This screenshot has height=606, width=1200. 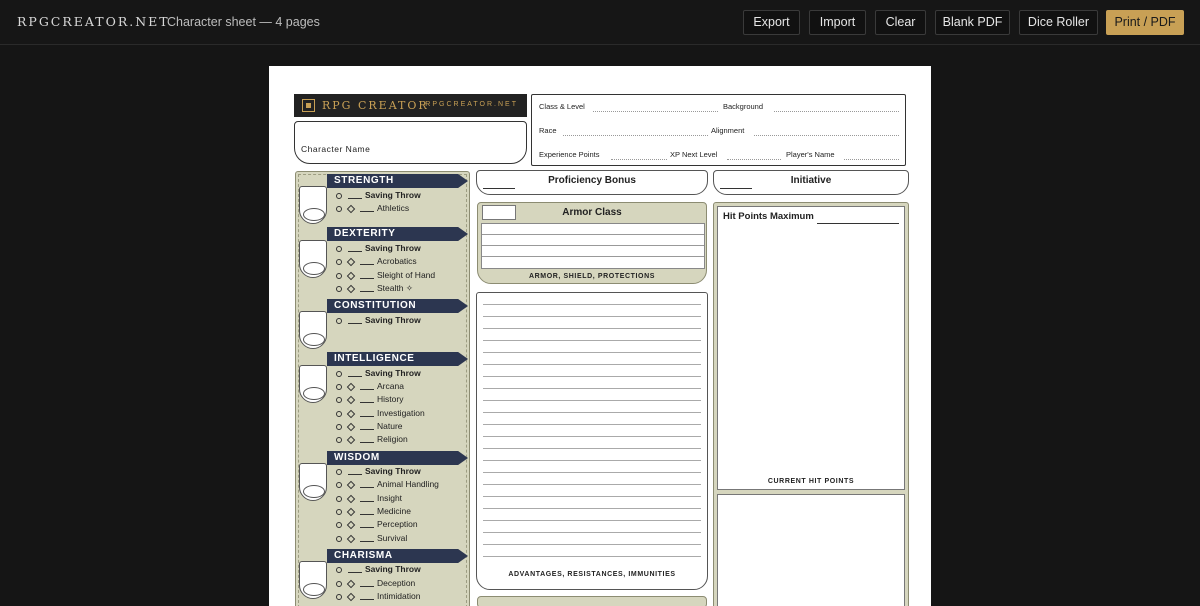 I want to click on skill-stealth: Stealth ✧, so click(x=374, y=289).